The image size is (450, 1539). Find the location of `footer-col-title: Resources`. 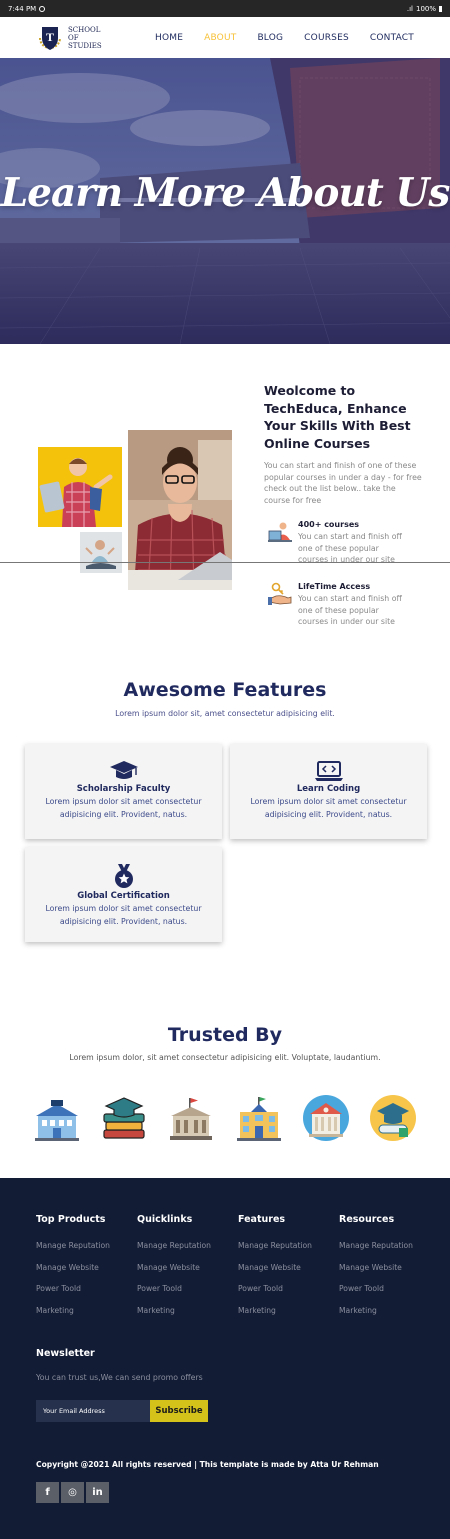

footer-col-title: Resources is located at coordinates (367, 1219).